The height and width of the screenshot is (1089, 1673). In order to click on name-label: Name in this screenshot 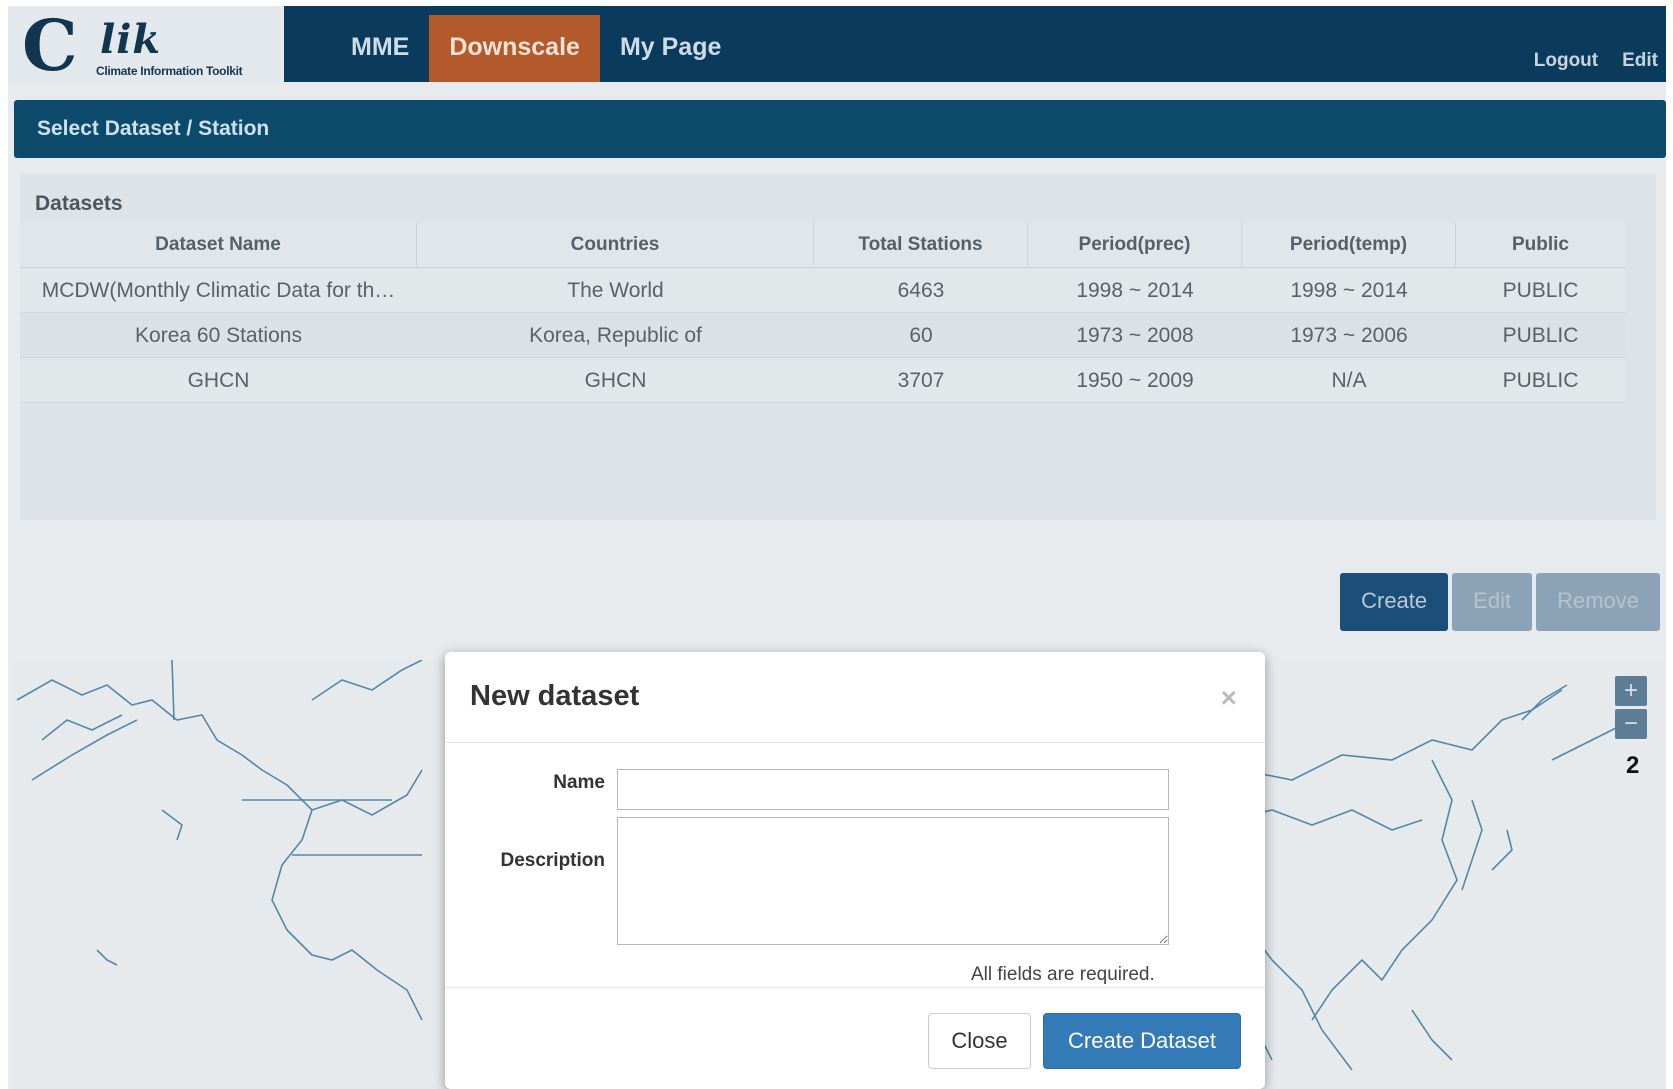, I will do `click(579, 782)`.